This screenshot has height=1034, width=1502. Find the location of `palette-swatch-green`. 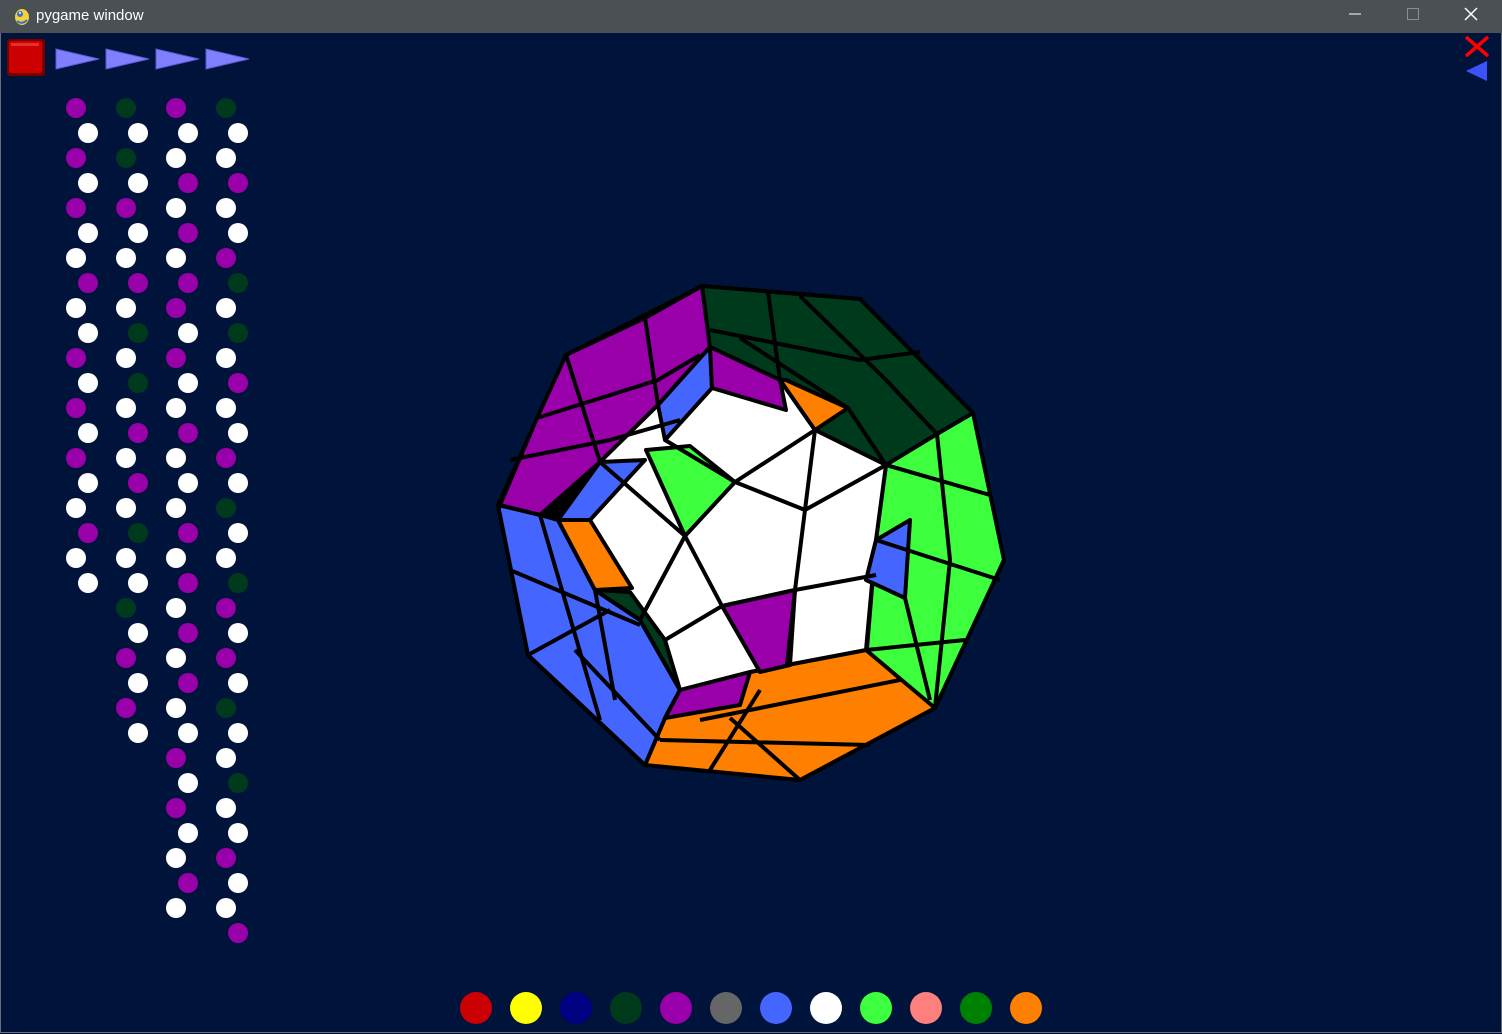

palette-swatch-green is located at coordinates (876, 1008).